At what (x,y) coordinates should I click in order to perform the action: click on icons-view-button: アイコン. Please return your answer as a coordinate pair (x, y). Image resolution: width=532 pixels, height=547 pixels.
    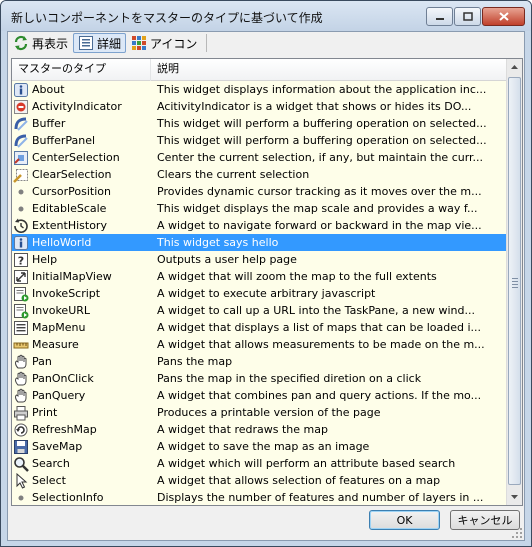
    Looking at the image, I should click on (164, 43).